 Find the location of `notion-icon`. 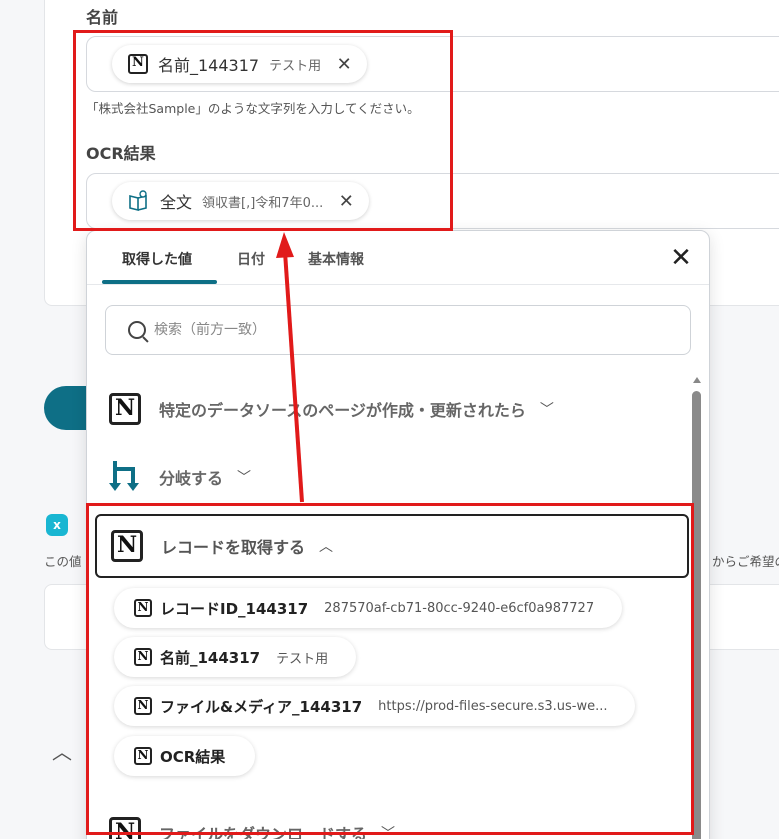

notion-icon is located at coordinates (125, 409).